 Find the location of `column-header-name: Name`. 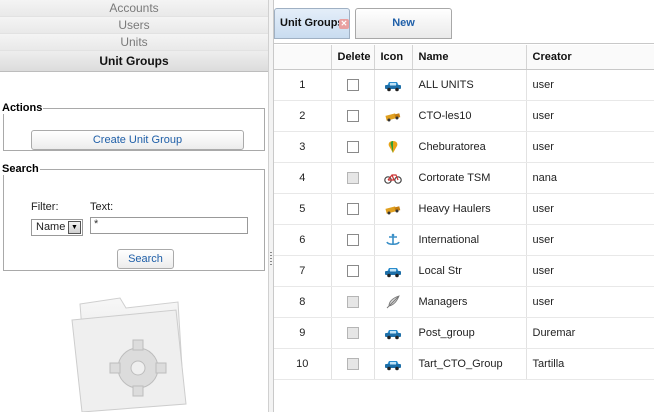

column-header-name: Name is located at coordinates (469, 57).